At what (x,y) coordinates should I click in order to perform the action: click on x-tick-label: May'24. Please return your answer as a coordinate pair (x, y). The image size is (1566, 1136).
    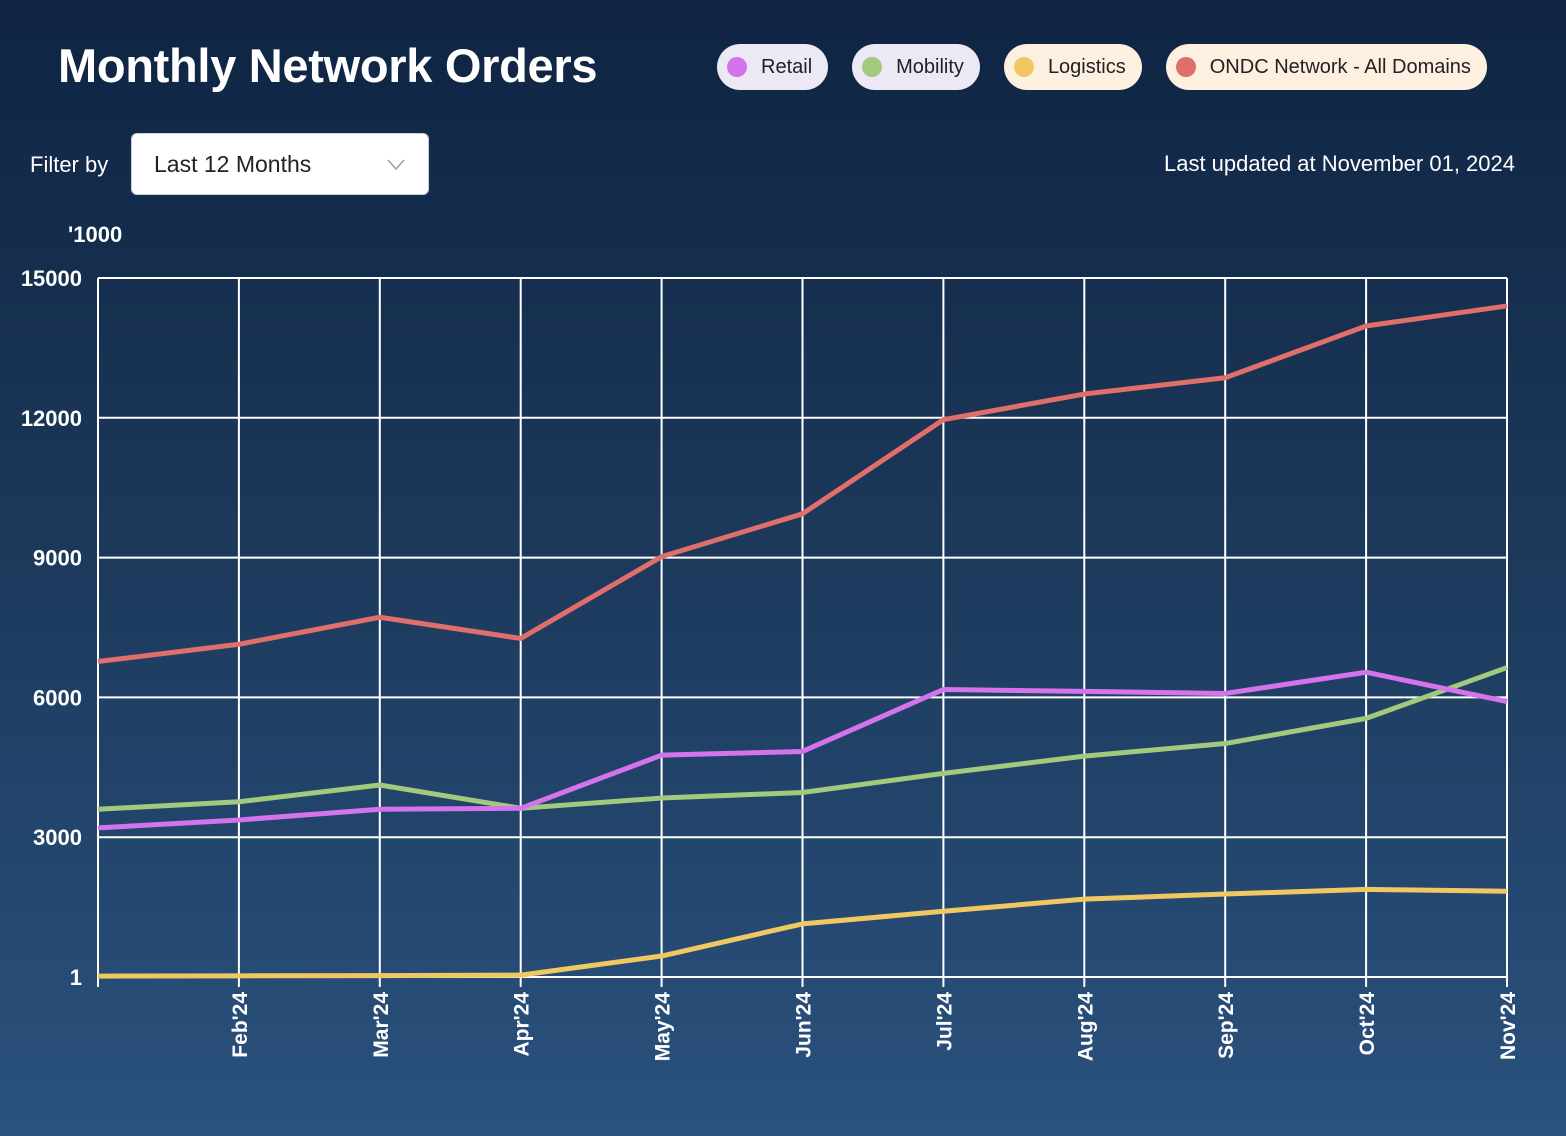
    Looking at the image, I should click on (663, 1027).